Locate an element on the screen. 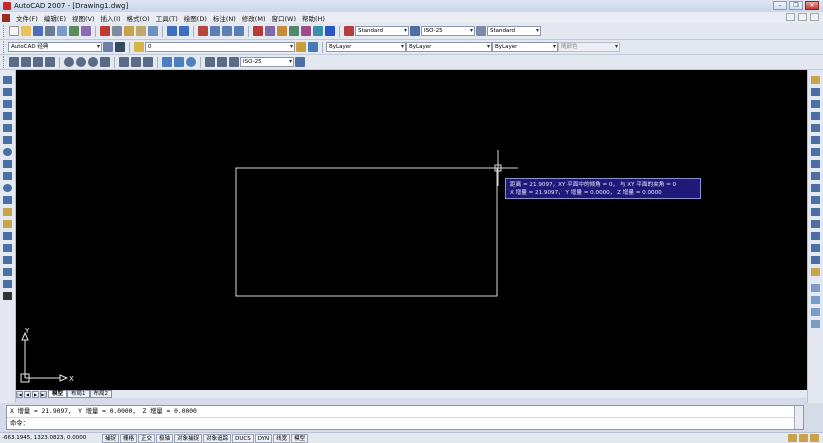  snap-toggle: 捕捉 is located at coordinates (111, 438).